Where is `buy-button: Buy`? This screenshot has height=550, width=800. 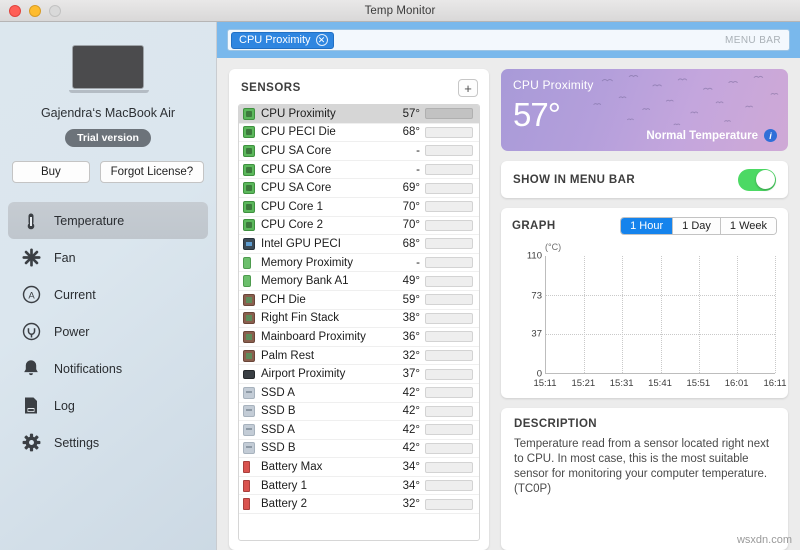 buy-button: Buy is located at coordinates (51, 172).